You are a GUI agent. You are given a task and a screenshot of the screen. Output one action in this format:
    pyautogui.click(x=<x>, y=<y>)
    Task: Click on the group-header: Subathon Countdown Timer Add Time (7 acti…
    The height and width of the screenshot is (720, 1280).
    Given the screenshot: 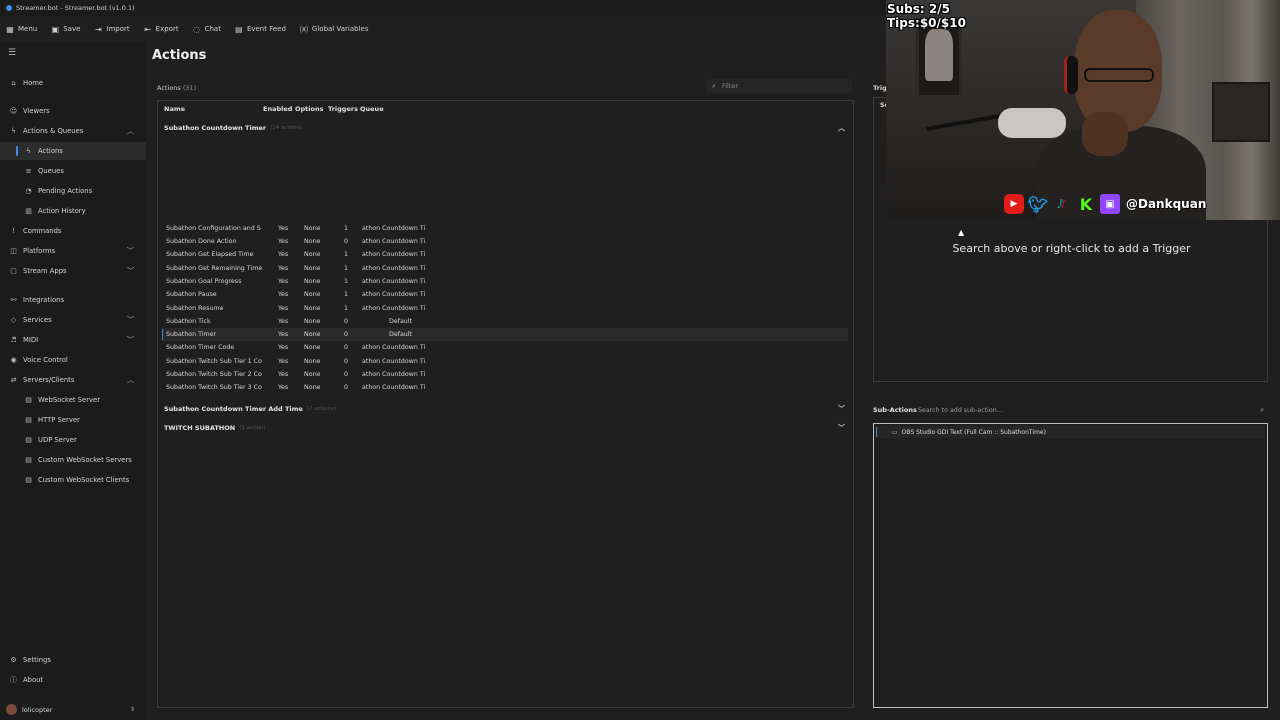 What is the action you would take?
    pyautogui.click(x=505, y=409)
    